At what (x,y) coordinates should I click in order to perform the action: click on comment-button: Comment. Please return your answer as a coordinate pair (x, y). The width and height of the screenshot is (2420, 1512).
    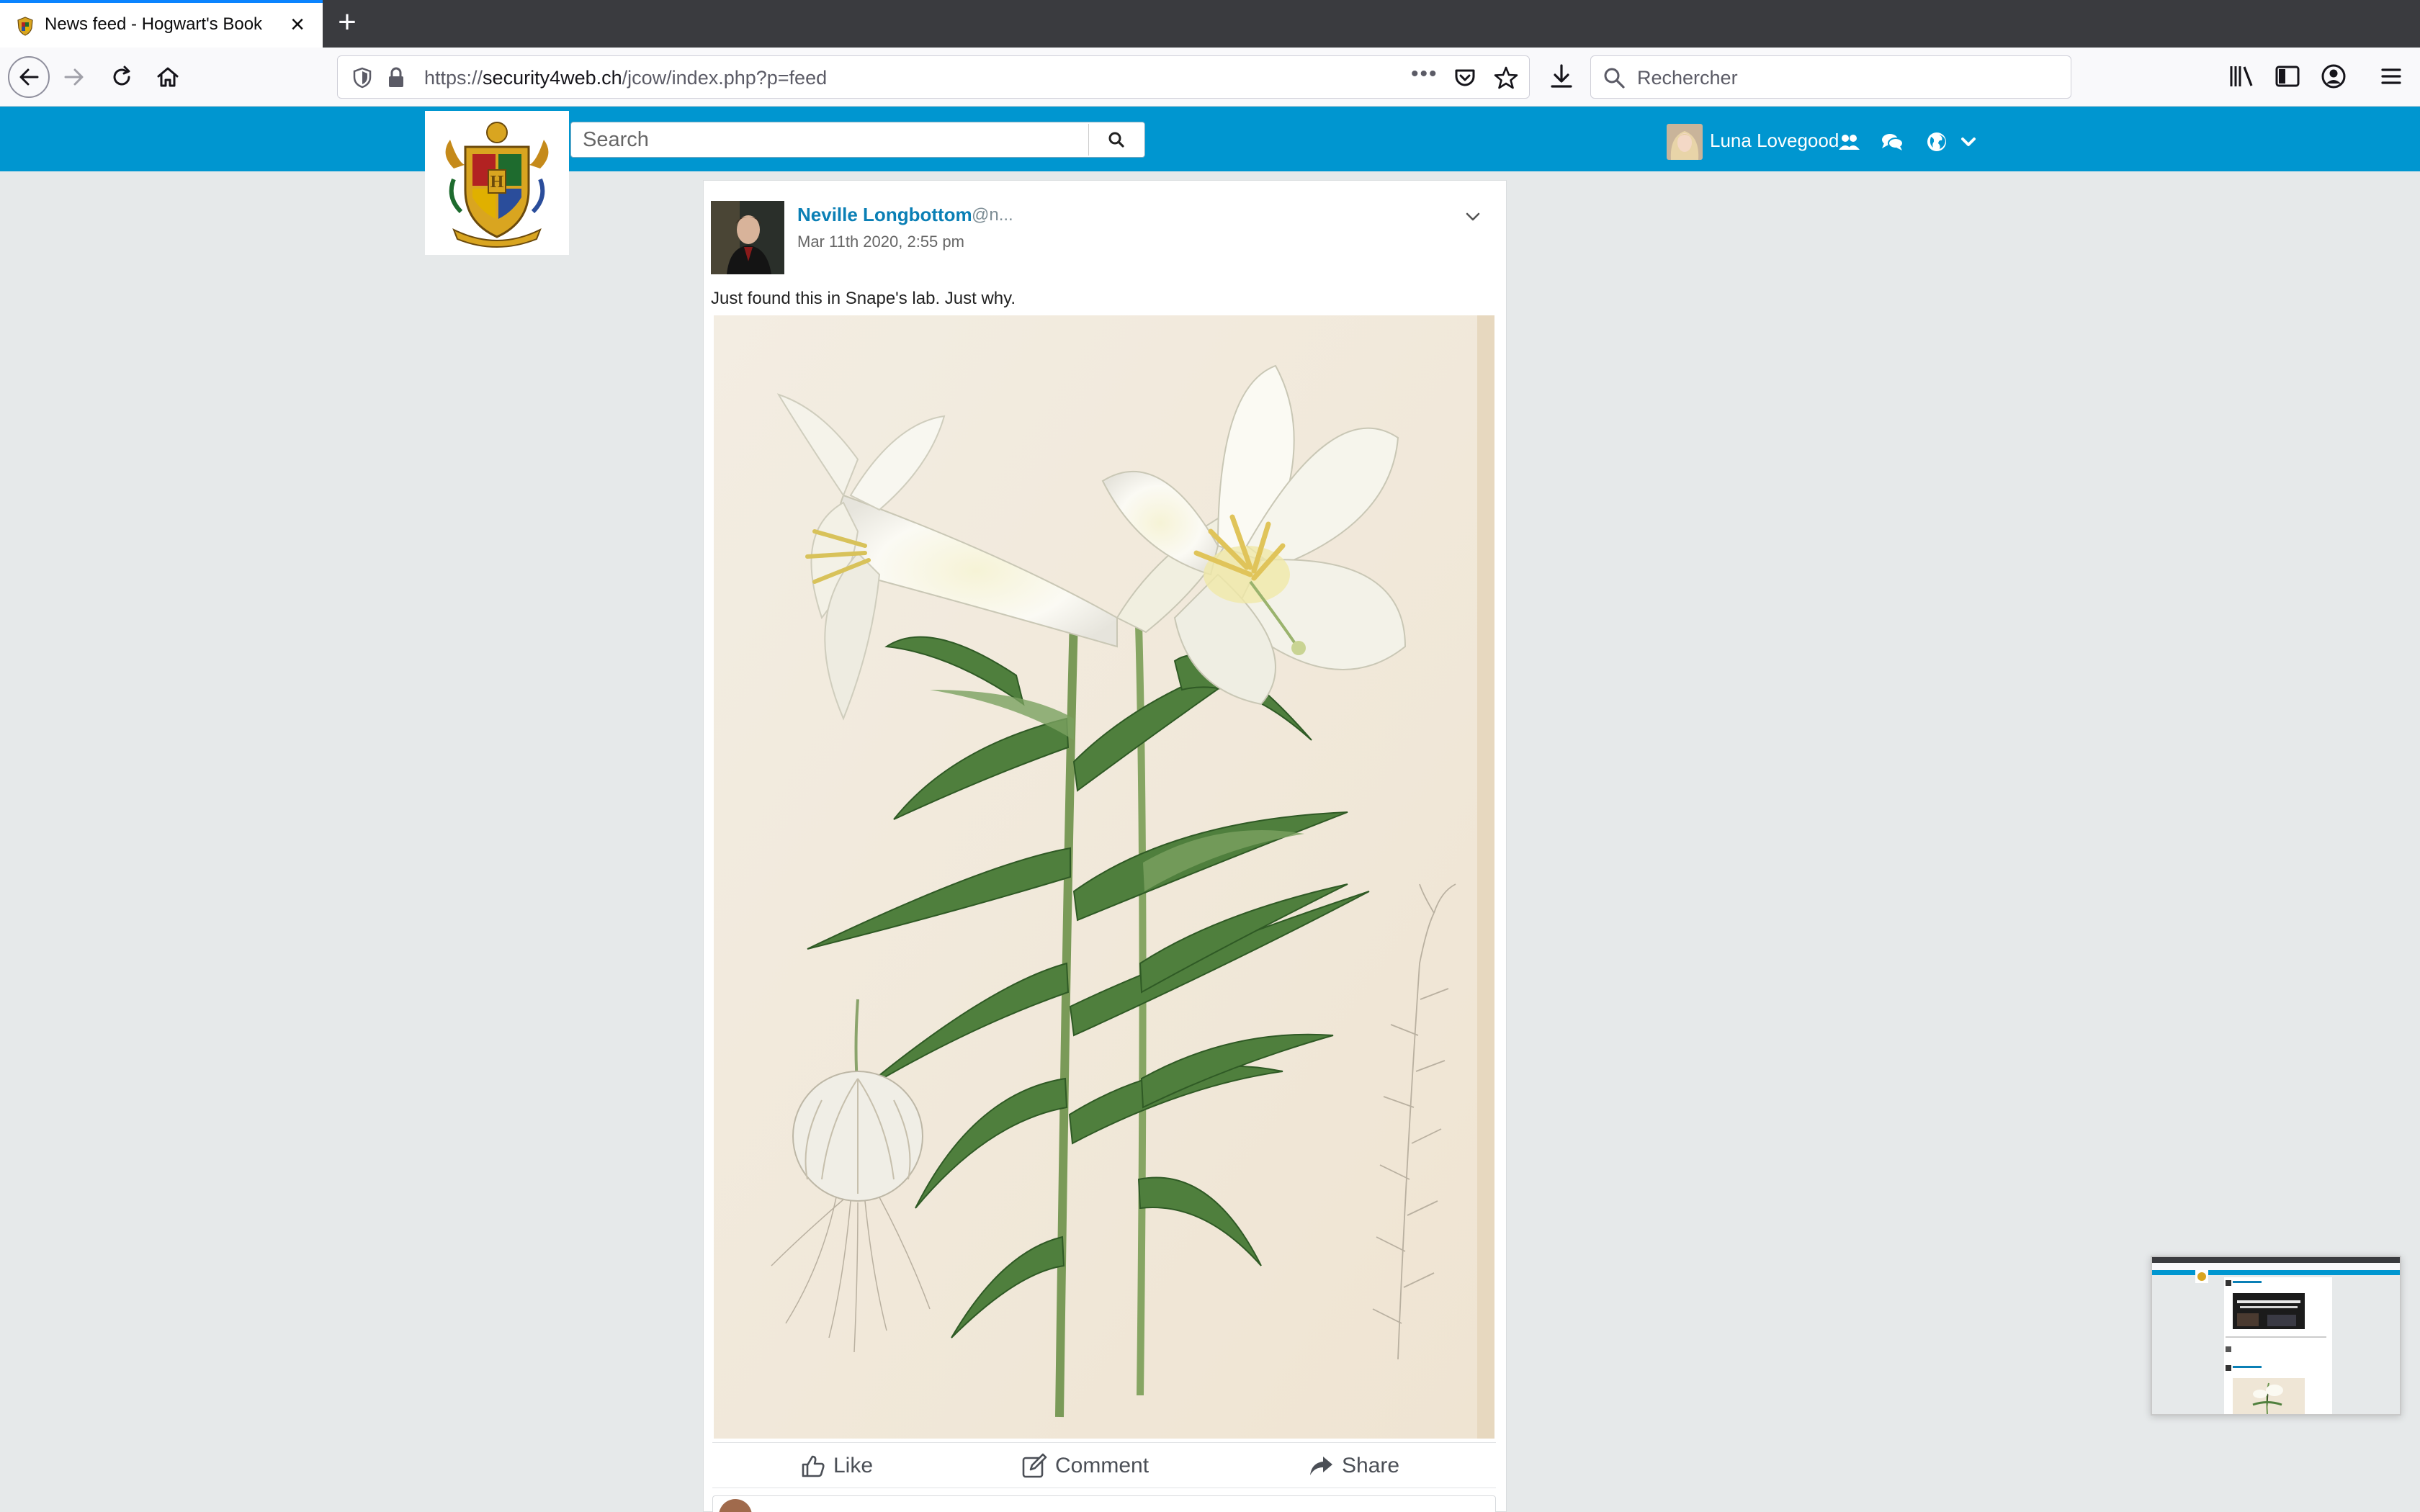
    Looking at the image, I should click on (1085, 1466).